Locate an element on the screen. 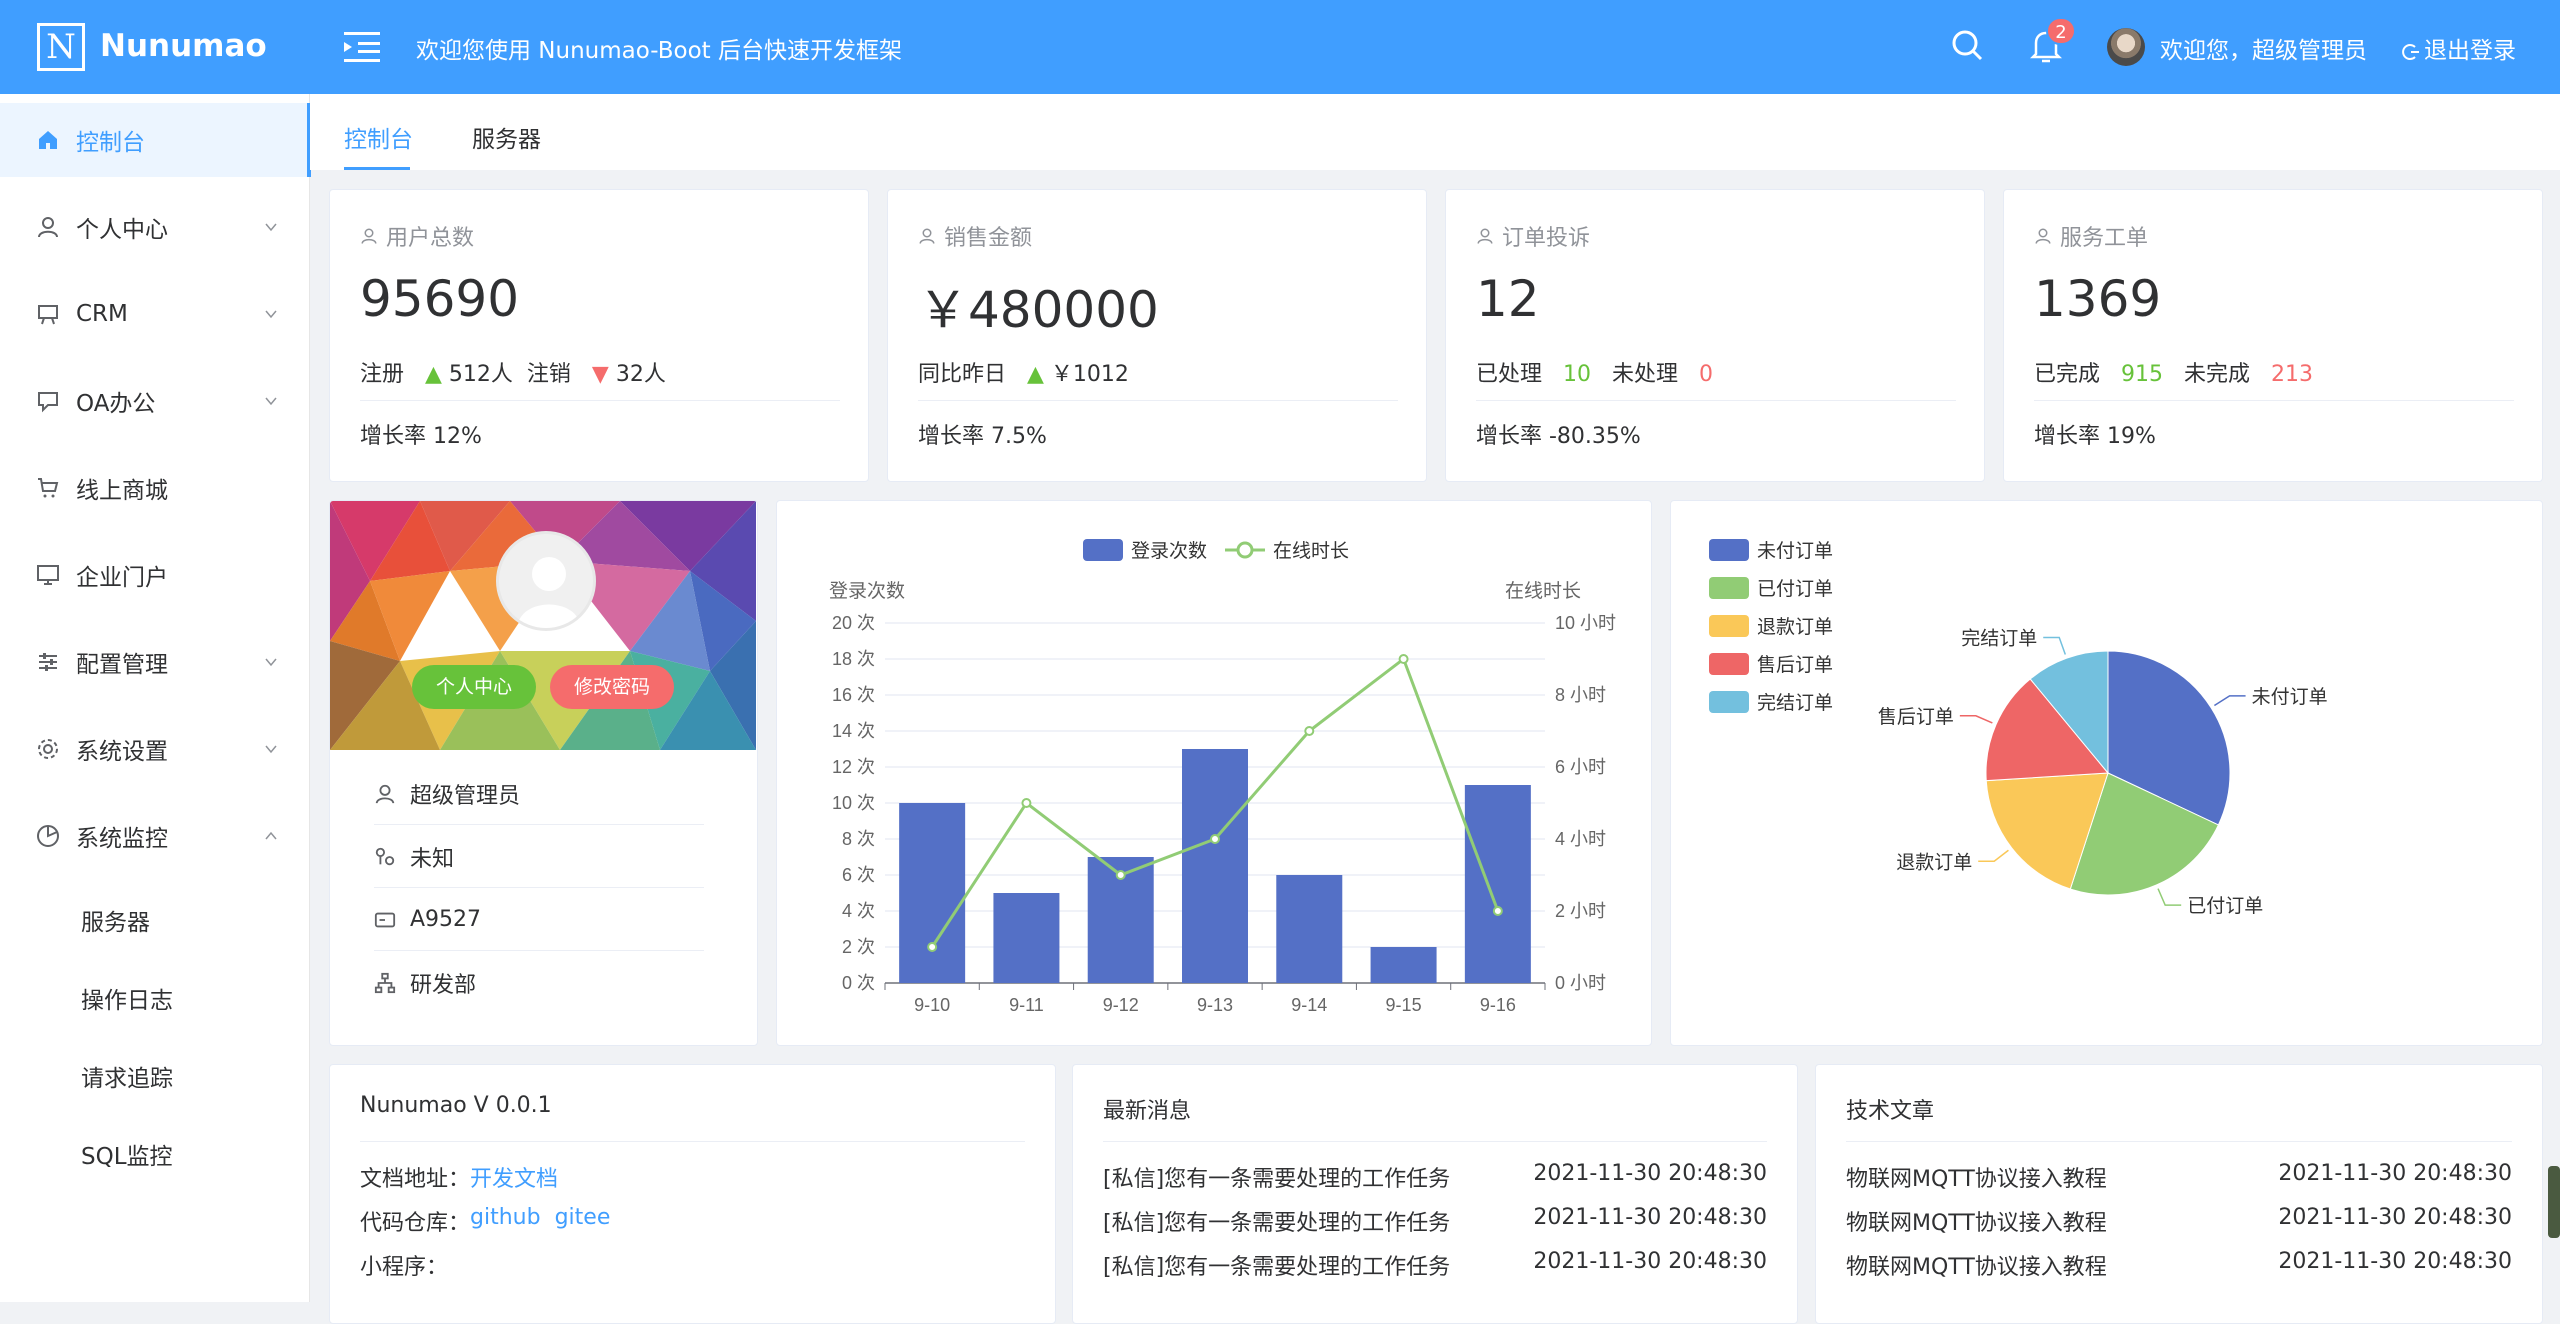 Image resolution: width=2560 pixels, height=1324 pixels. y-tick-label: 14 次 is located at coordinates (853, 731).